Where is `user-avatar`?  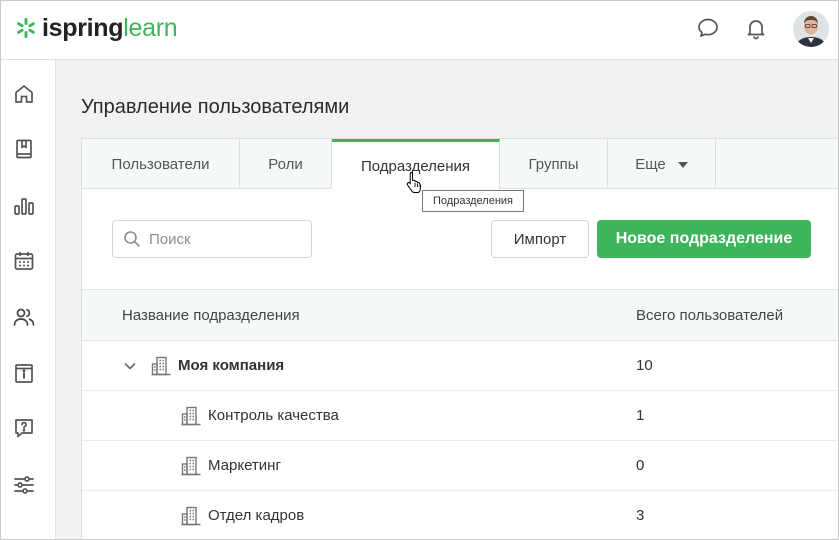
user-avatar is located at coordinates (811, 29).